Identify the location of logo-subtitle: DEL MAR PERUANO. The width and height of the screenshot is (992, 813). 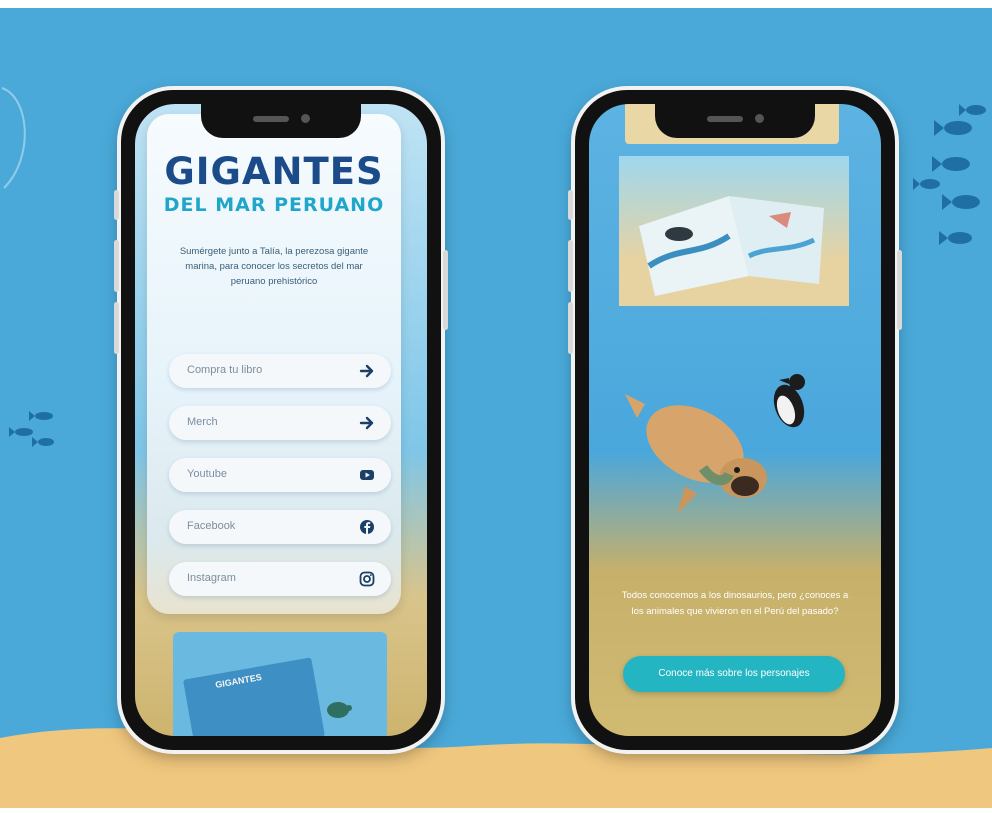
(274, 205).